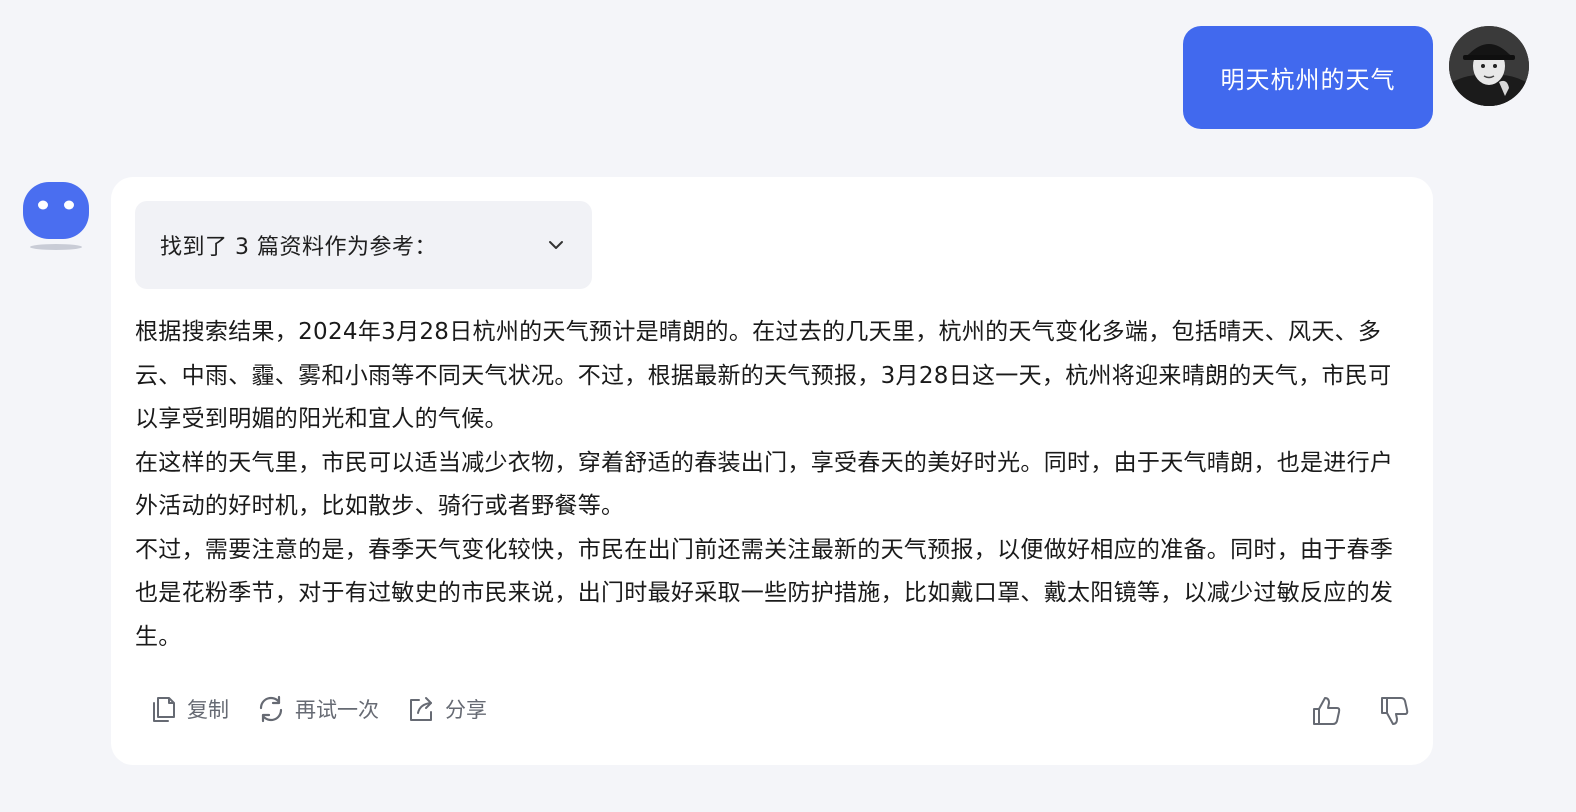  Describe the element at coordinates (208, 710) in the screenshot. I see `copy-label: 复制` at that location.